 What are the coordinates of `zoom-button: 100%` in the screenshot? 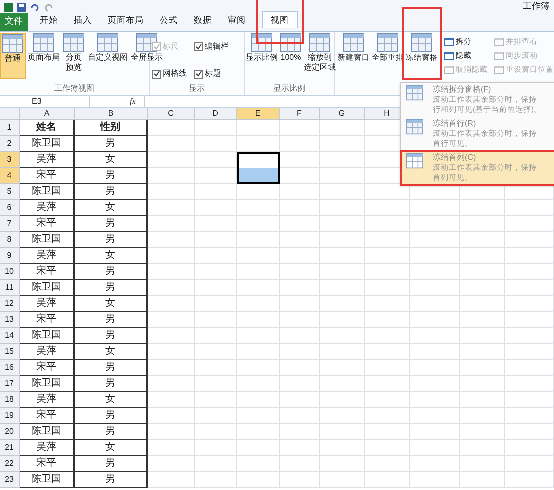 It's located at (291, 48).